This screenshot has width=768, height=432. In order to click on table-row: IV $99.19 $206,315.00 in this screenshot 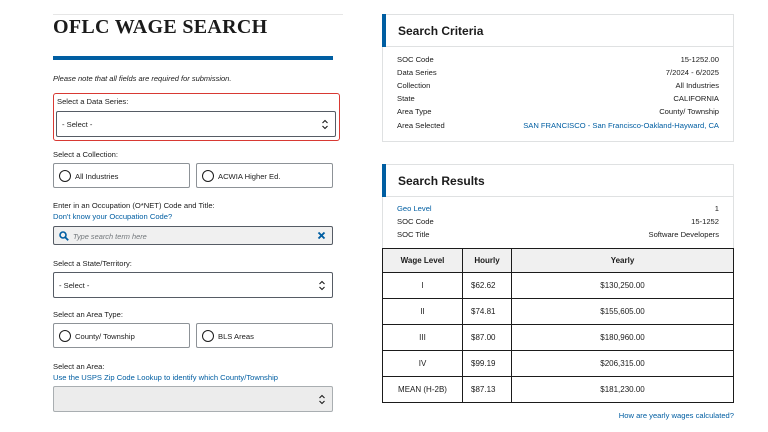, I will do `click(558, 363)`.